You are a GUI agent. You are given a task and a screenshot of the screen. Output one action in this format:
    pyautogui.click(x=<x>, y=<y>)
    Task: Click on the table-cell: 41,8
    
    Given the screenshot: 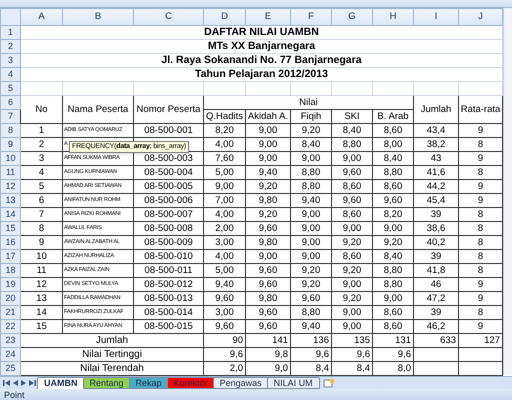 What is the action you would take?
    pyautogui.click(x=436, y=271)
    